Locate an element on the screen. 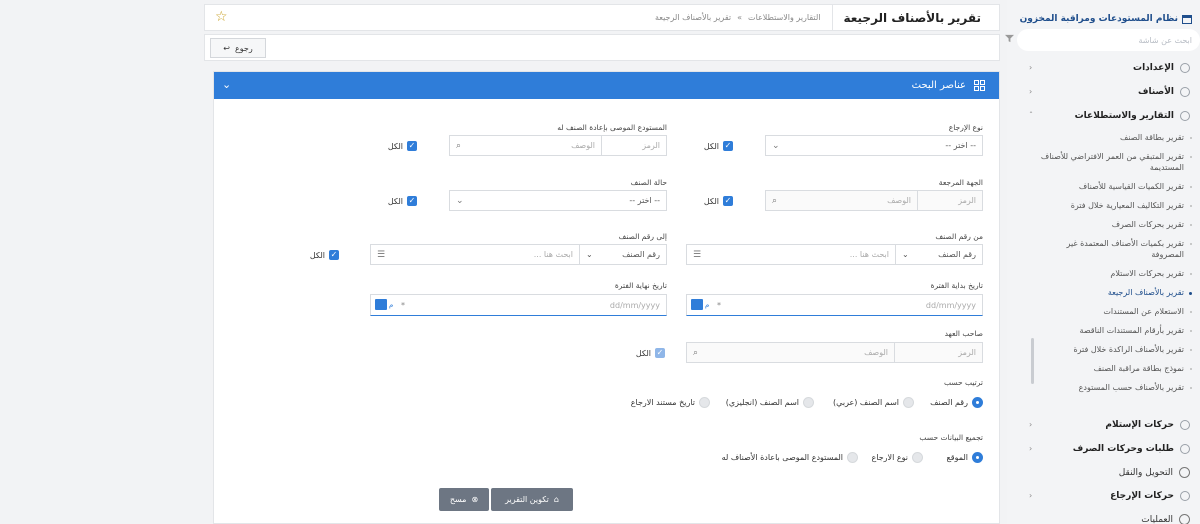 The width and height of the screenshot is (1200, 524). party-code: الرمز is located at coordinates (949, 200).